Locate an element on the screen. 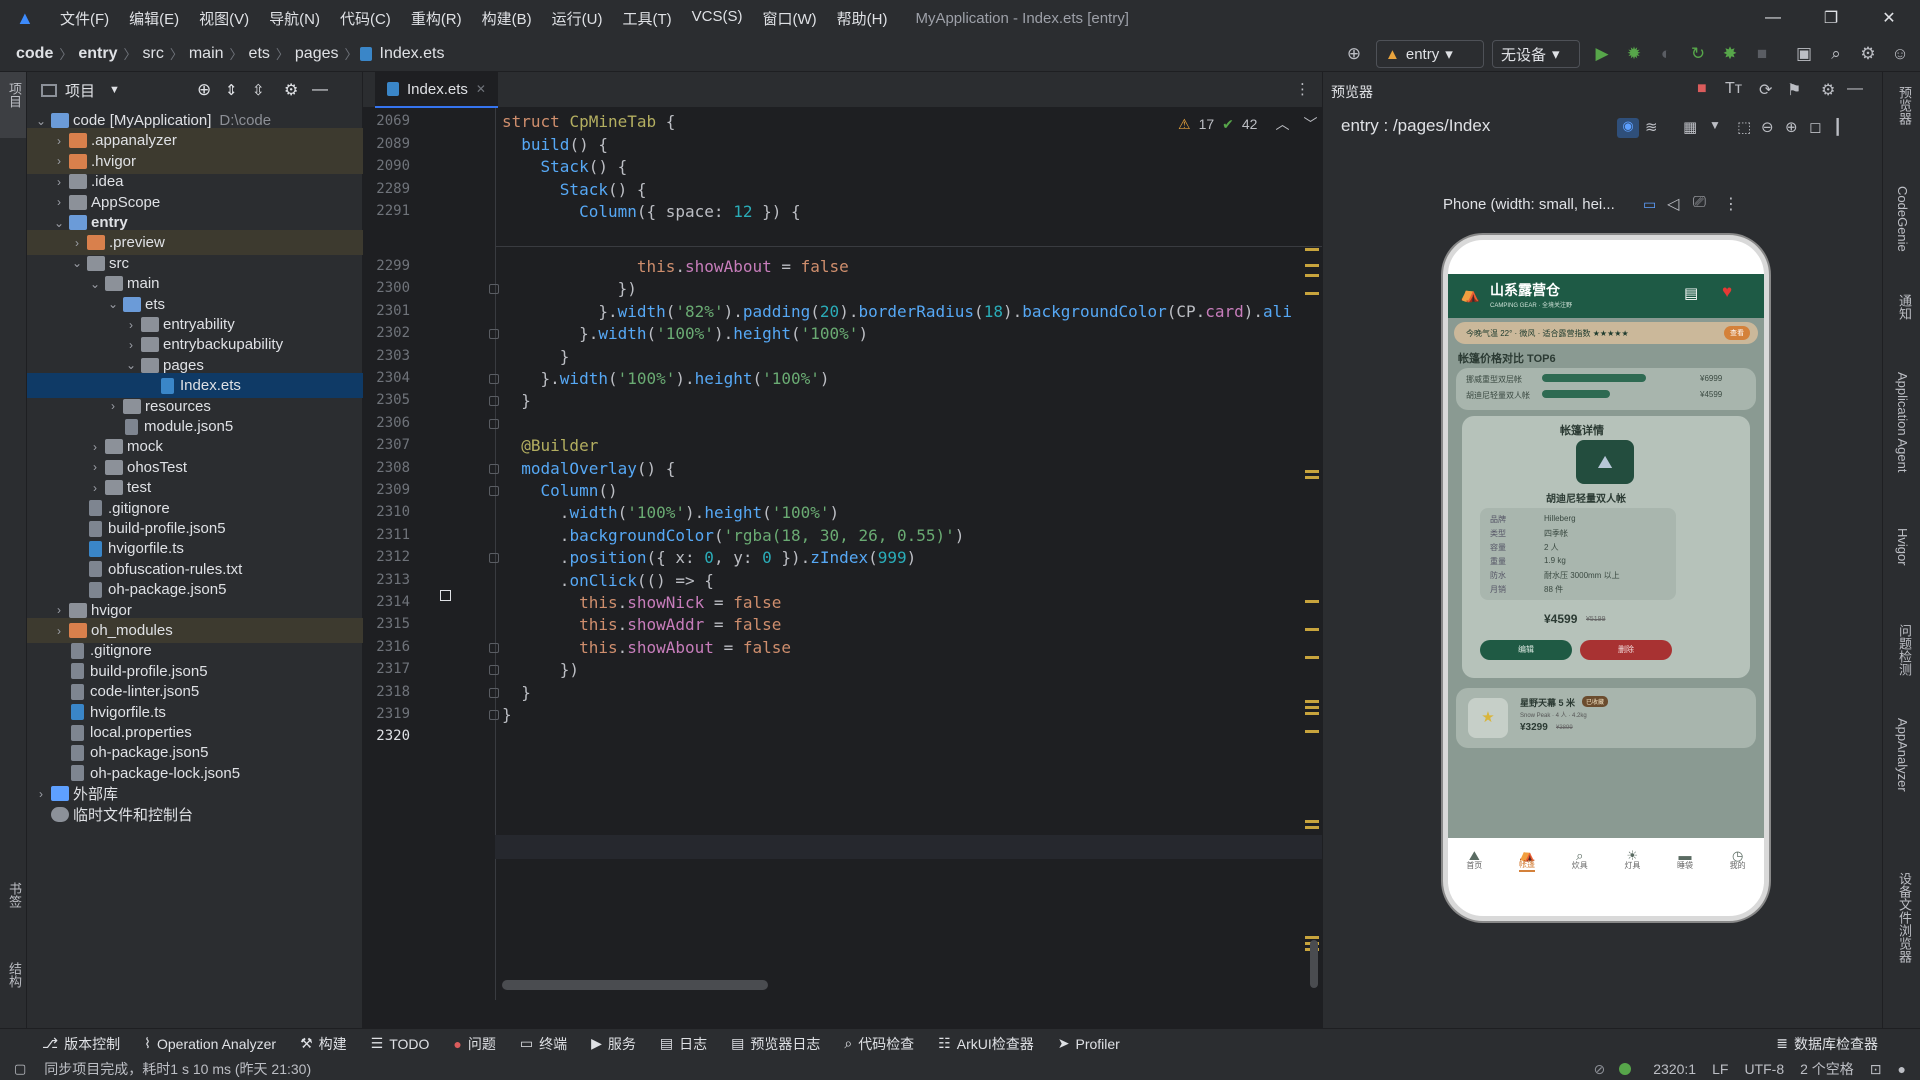 This screenshot has height=1080, width=1920. close-button: ✕ is located at coordinates (1889, 18).